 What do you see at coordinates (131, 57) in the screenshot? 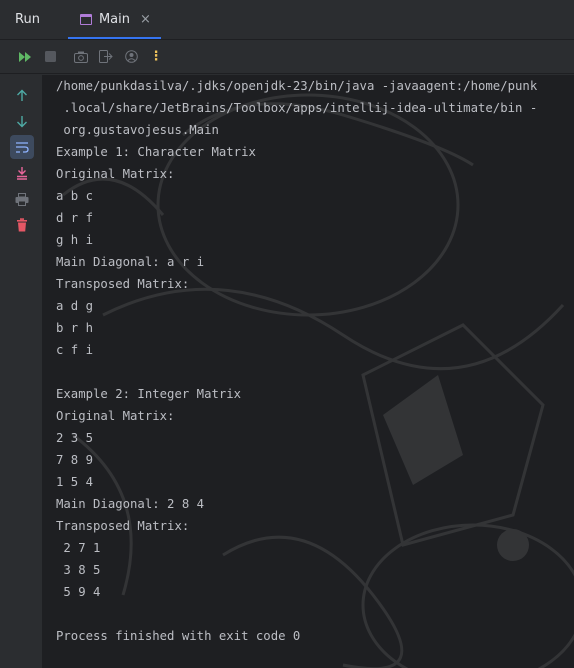
I see `profiler-icon` at bounding box center [131, 57].